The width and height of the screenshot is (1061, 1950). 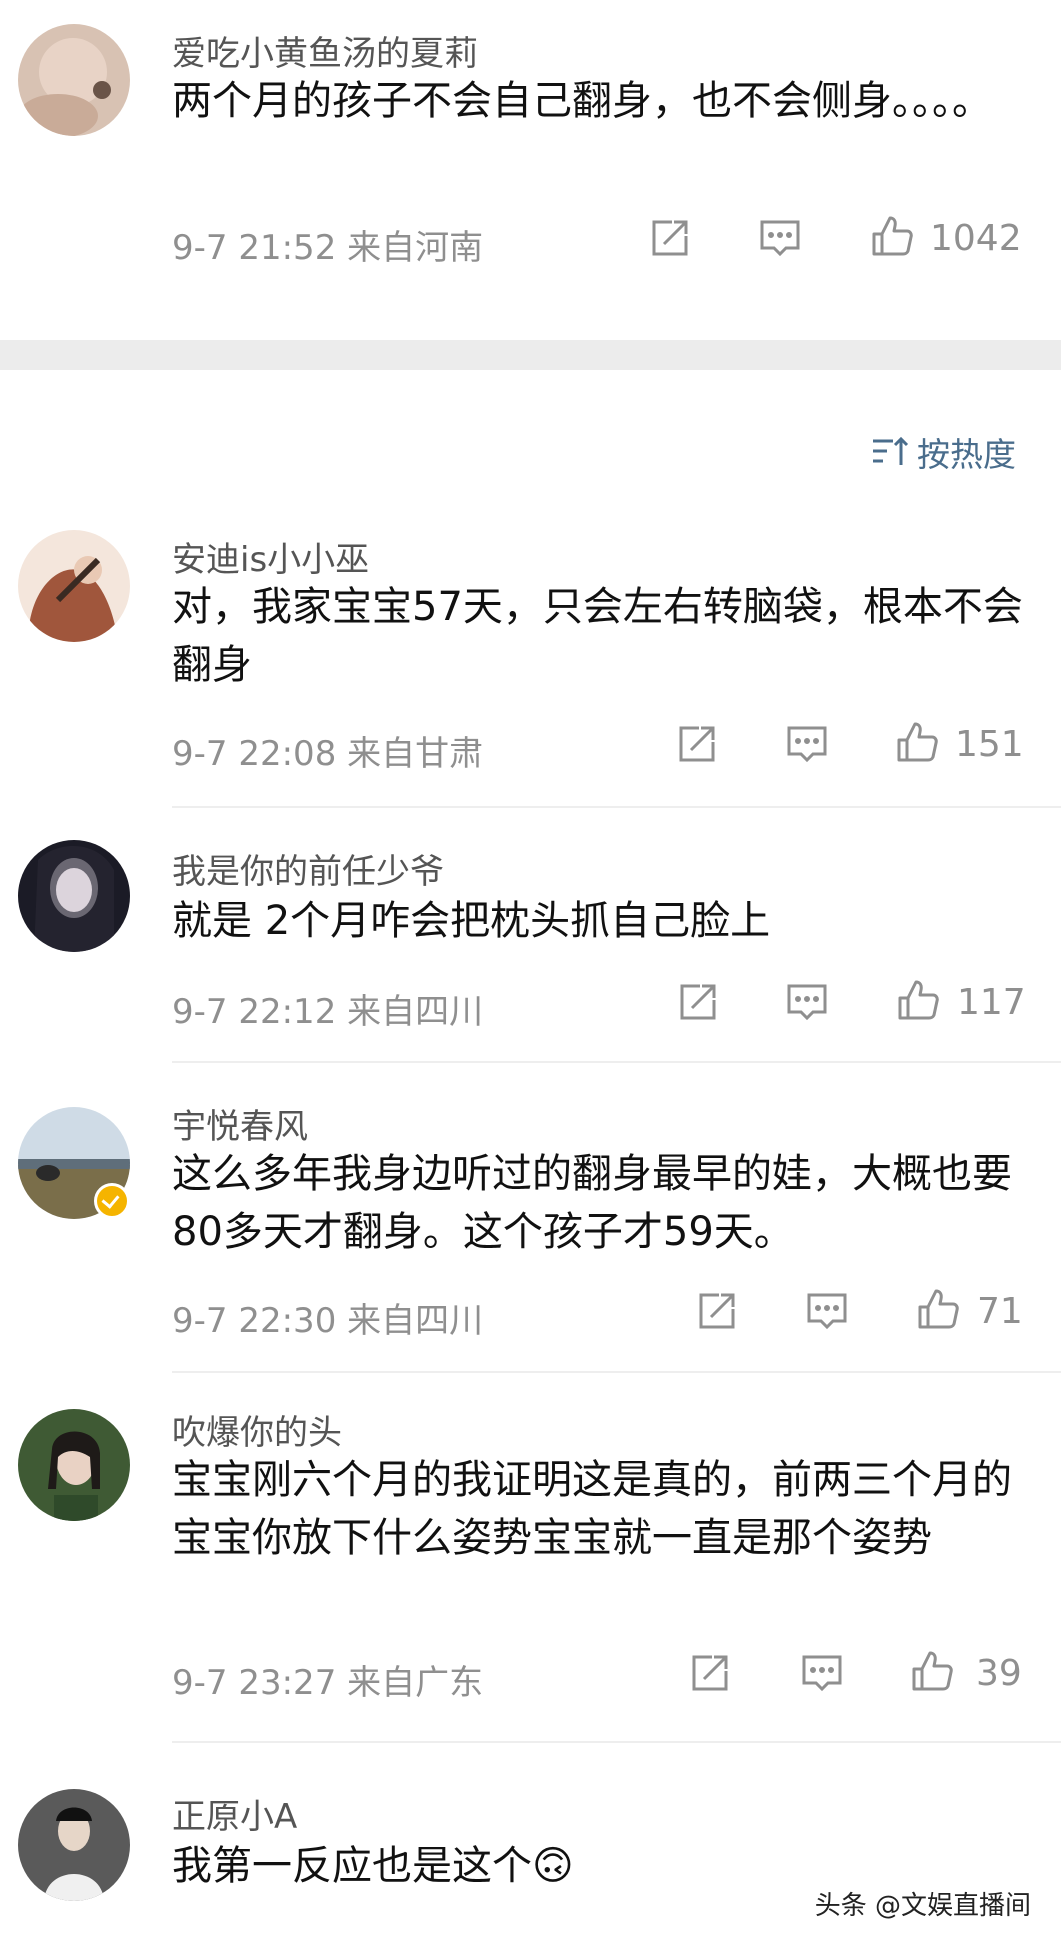 What do you see at coordinates (240, 1123) in the screenshot?
I see `username: 宇悦春风` at bounding box center [240, 1123].